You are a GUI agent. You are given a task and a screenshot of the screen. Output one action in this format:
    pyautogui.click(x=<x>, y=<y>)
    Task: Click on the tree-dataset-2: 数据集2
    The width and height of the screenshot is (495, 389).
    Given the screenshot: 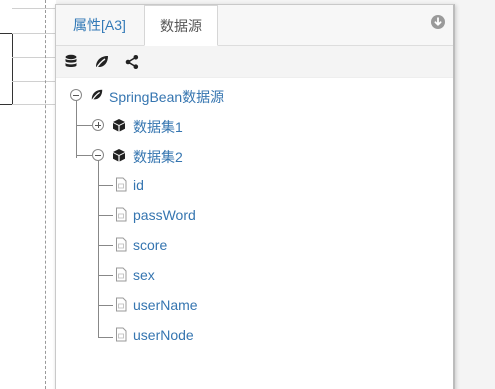 What is the action you would take?
    pyautogui.click(x=158, y=157)
    